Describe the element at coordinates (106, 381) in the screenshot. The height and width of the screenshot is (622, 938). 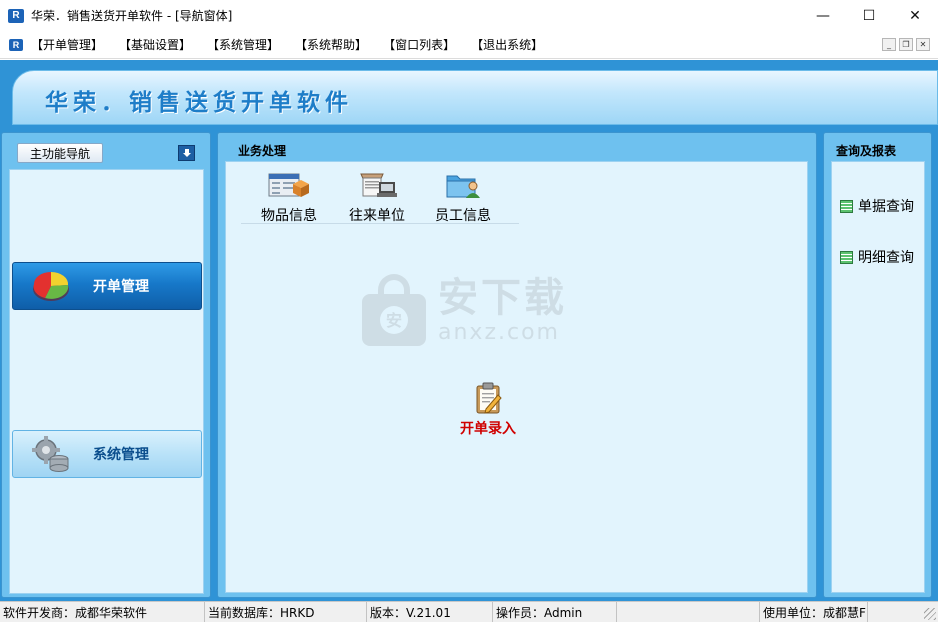
I see `left-nav-list: 开单管理 系统管理` at that location.